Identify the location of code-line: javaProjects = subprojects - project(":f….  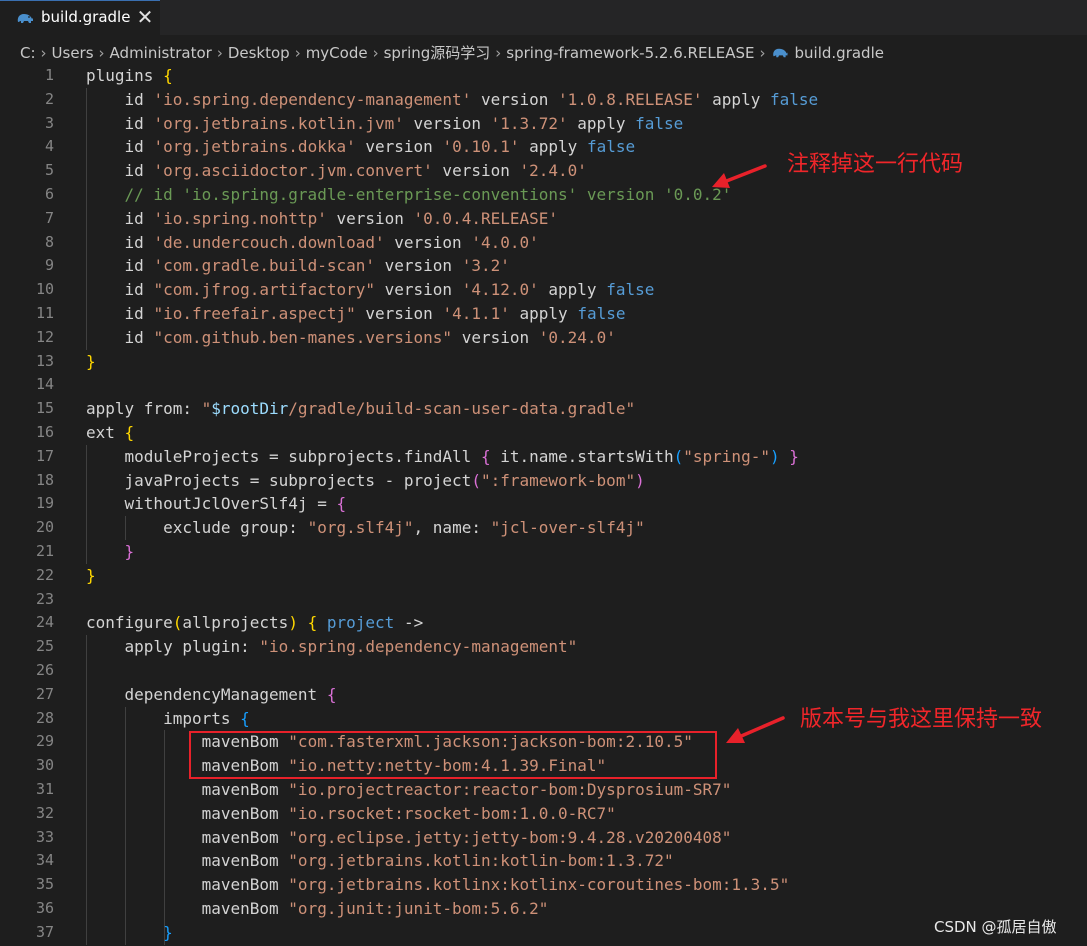
(452, 481).